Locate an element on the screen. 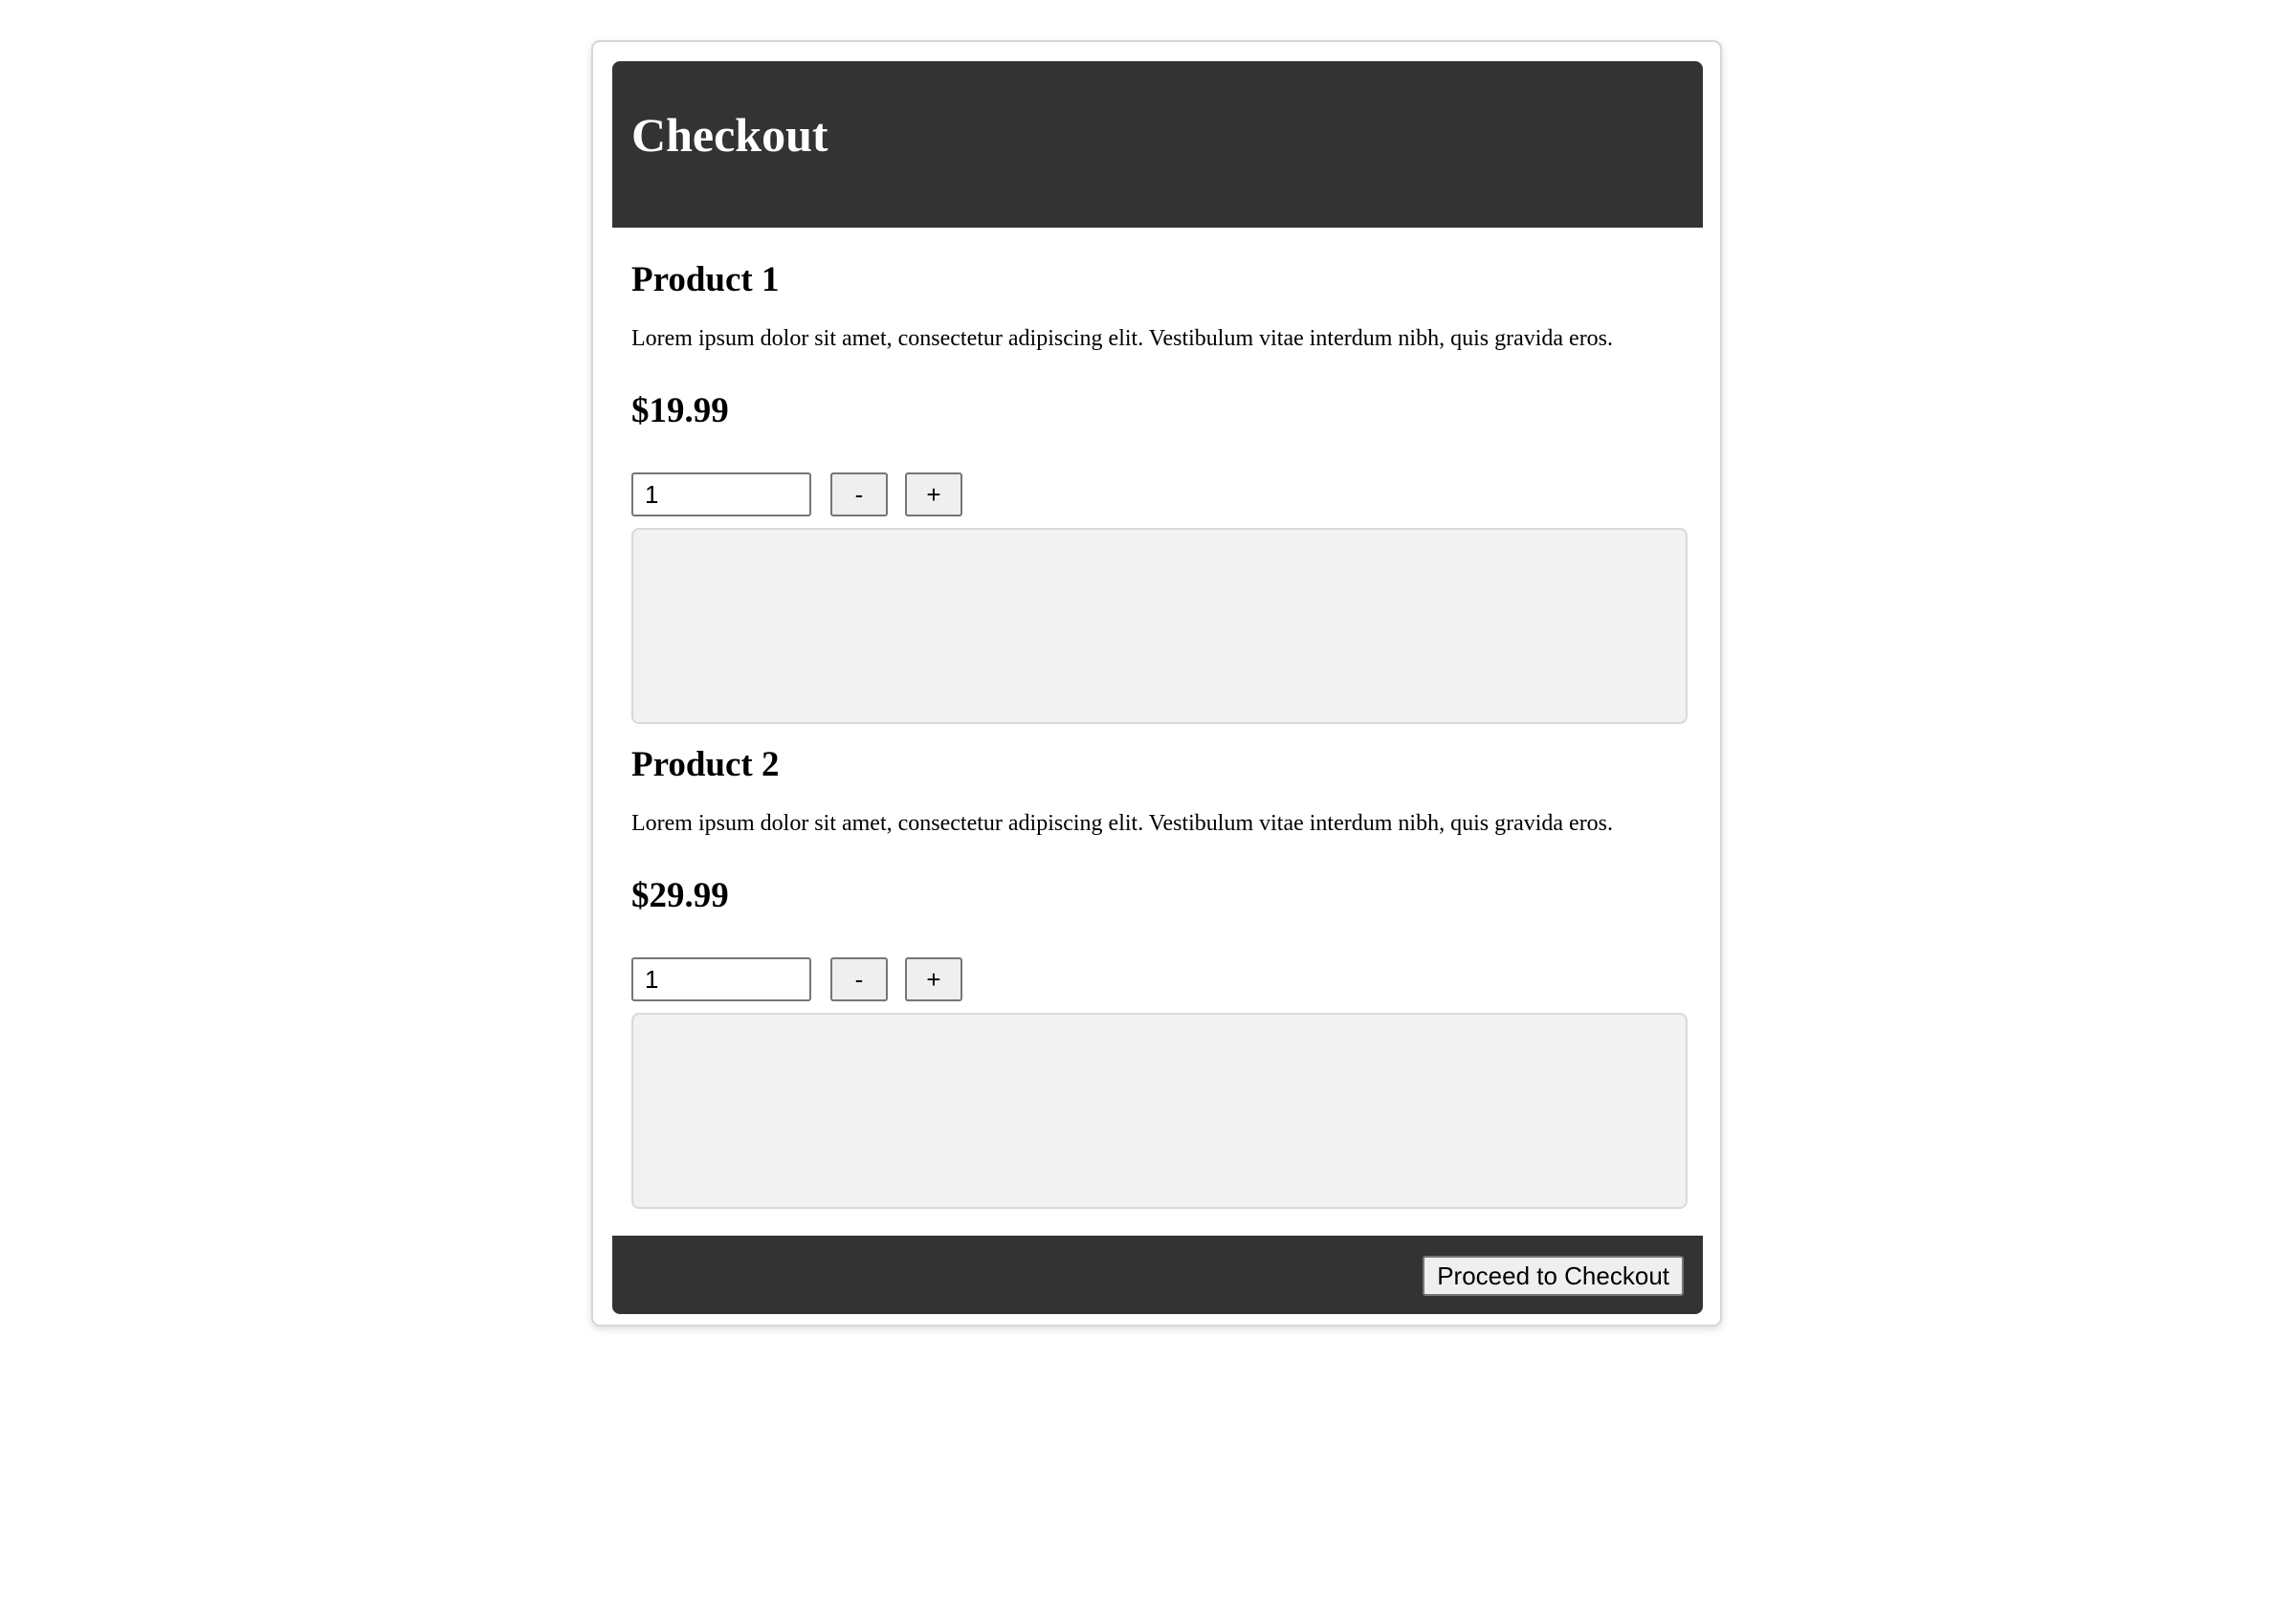 The height and width of the screenshot is (1601, 2296). product-price: $19.99 is located at coordinates (680, 411).